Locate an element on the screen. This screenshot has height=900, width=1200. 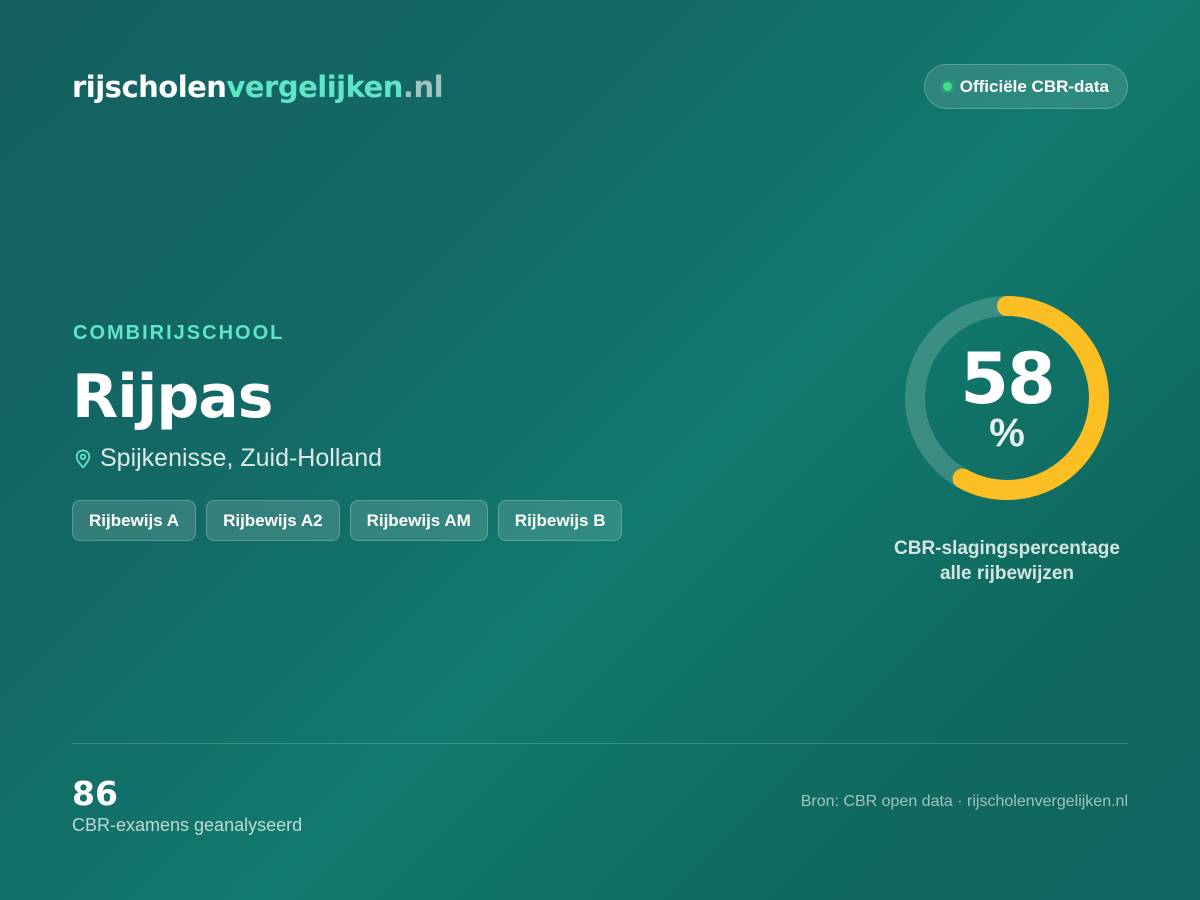
site-logo: rijscholenvergelijken.nl is located at coordinates (258, 87).